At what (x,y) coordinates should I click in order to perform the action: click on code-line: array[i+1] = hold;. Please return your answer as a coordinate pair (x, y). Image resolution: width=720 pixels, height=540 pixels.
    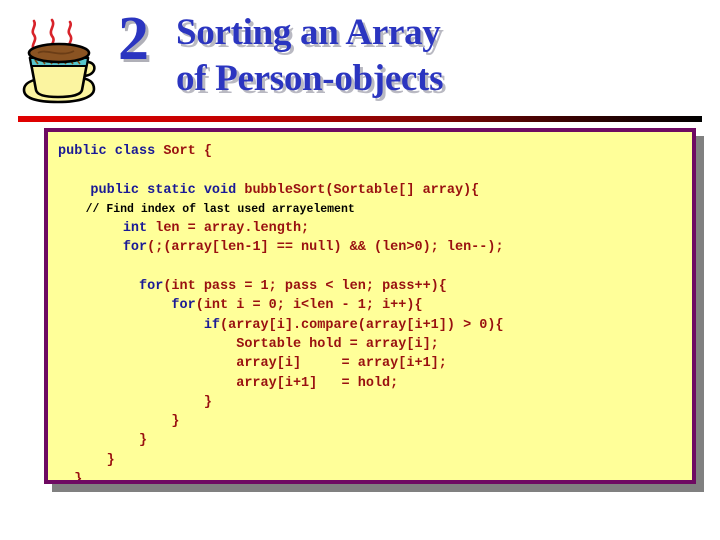
    Looking at the image, I should click on (375, 383).